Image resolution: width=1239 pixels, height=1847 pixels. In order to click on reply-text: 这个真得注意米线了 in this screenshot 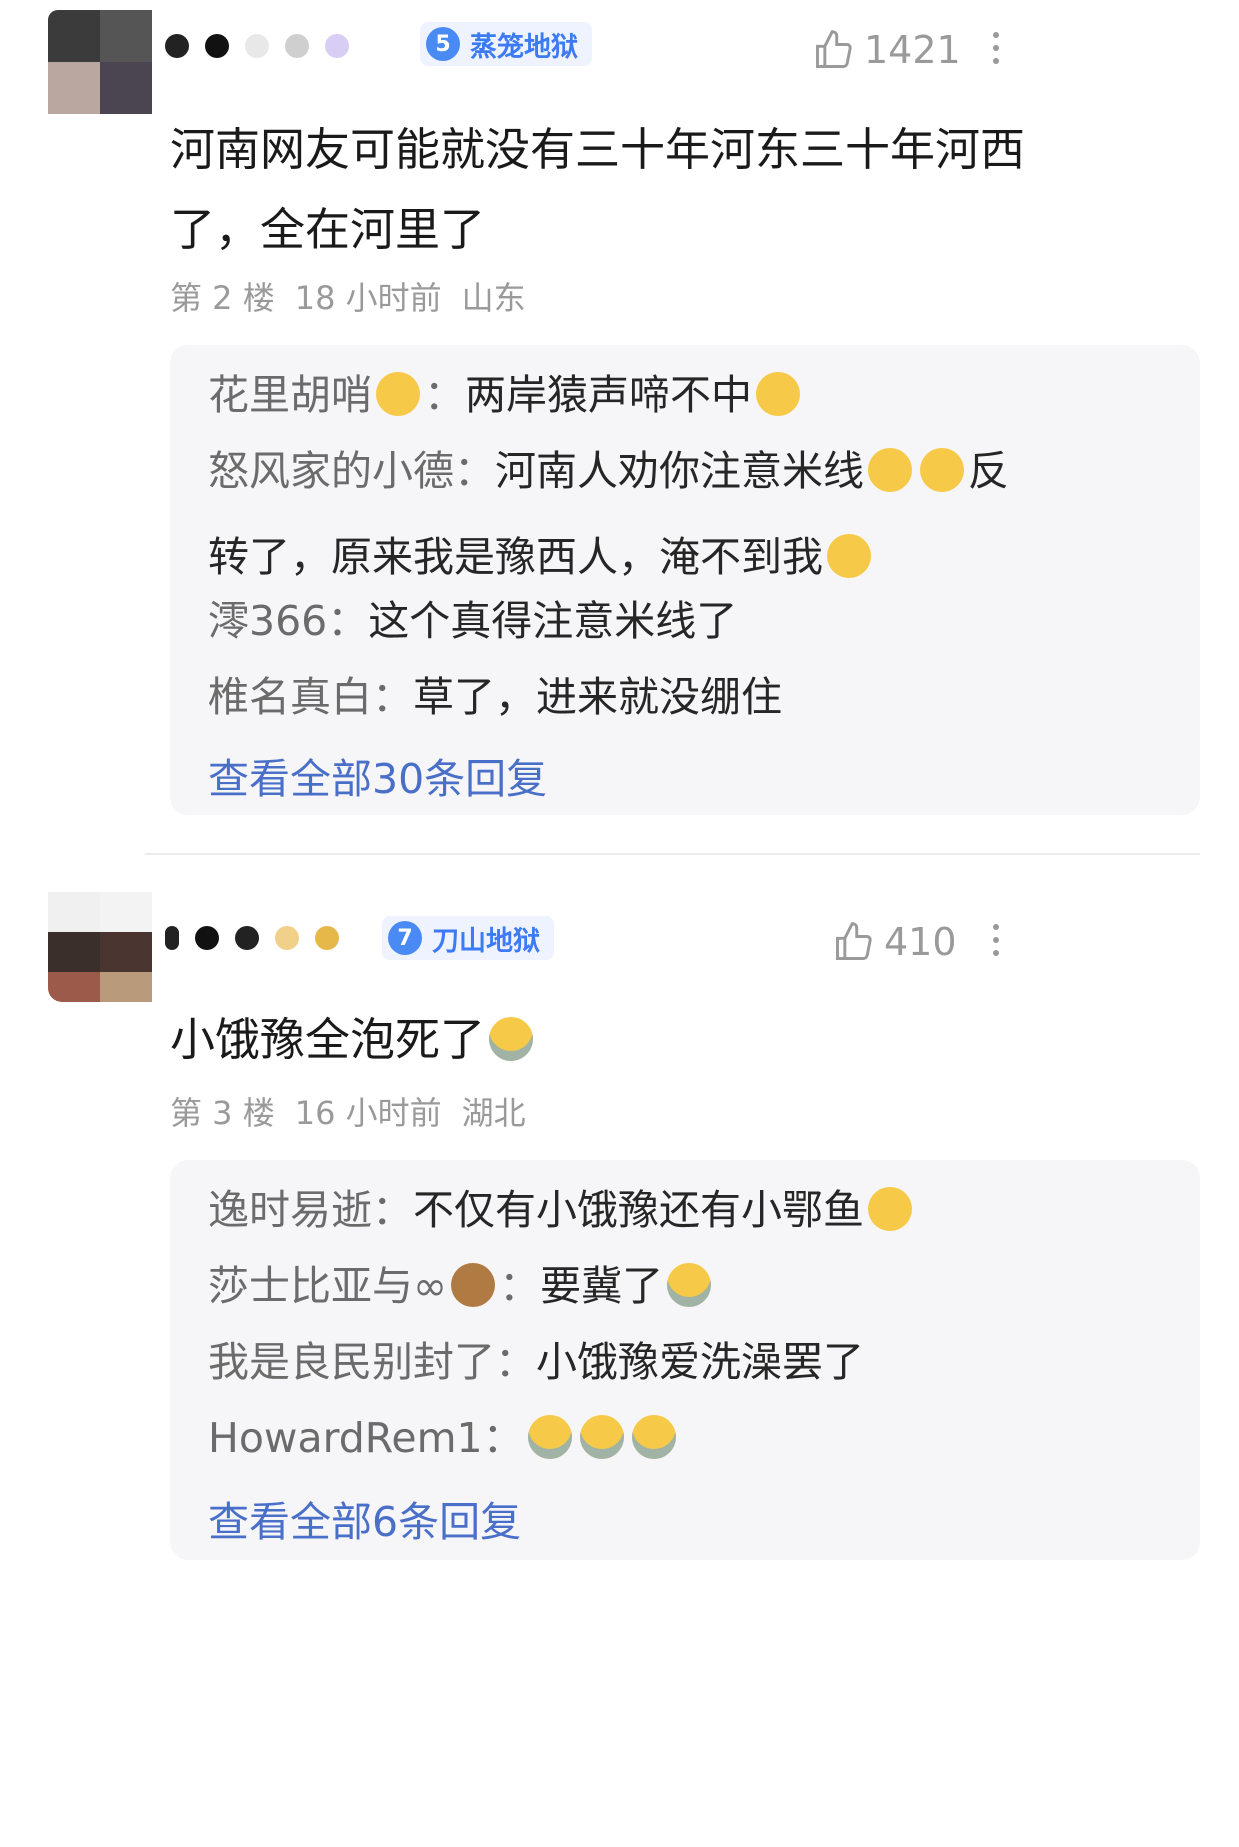, I will do `click(553, 621)`.